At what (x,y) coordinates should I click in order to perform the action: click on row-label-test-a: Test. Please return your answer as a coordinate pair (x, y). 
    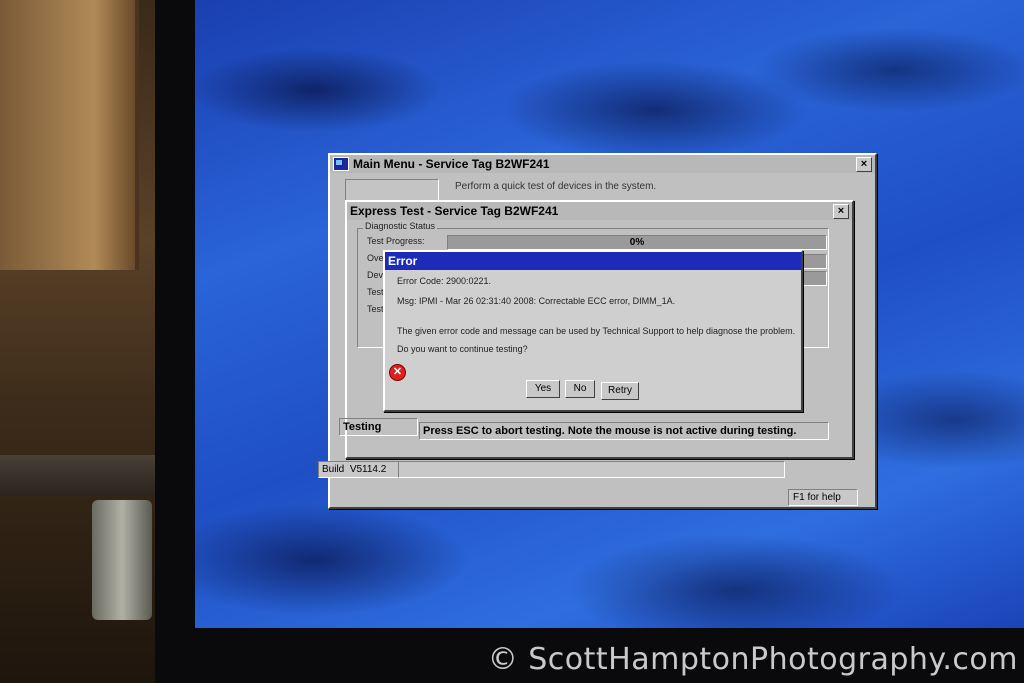
    Looking at the image, I should click on (375, 292).